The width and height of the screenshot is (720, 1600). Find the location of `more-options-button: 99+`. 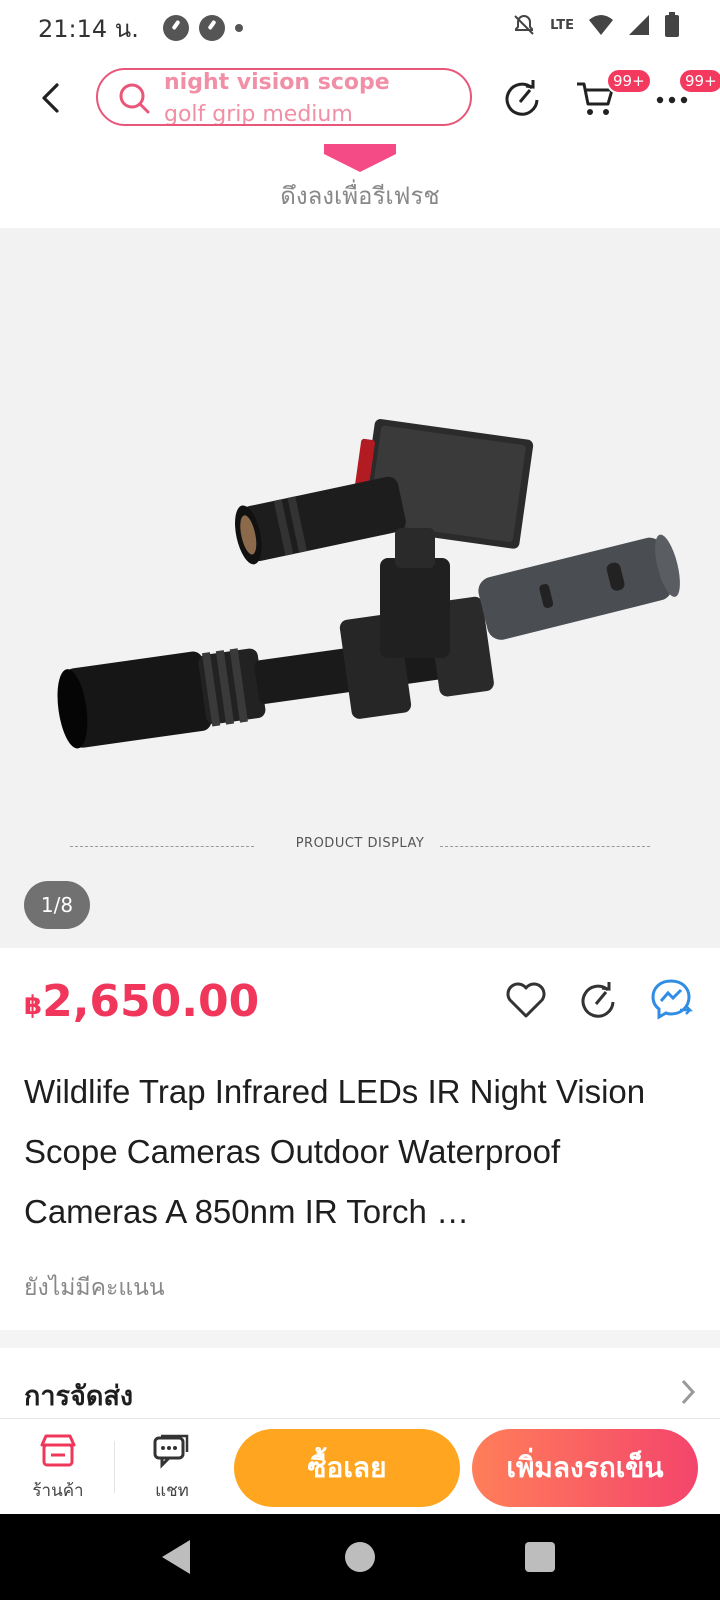

more-options-button: 99+ is located at coordinates (686, 94).